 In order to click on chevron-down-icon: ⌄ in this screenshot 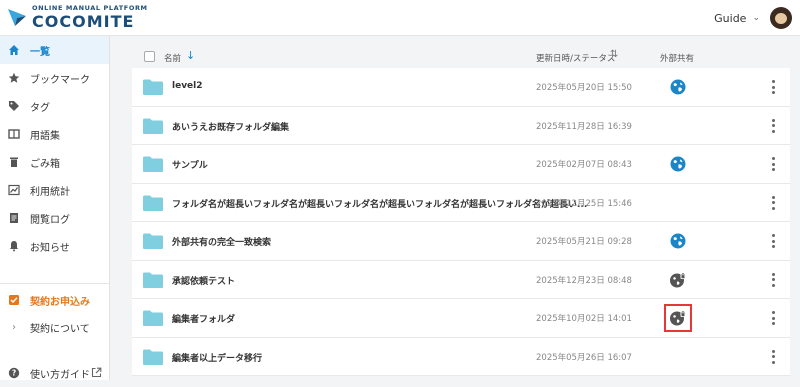, I will do `click(756, 18)`.